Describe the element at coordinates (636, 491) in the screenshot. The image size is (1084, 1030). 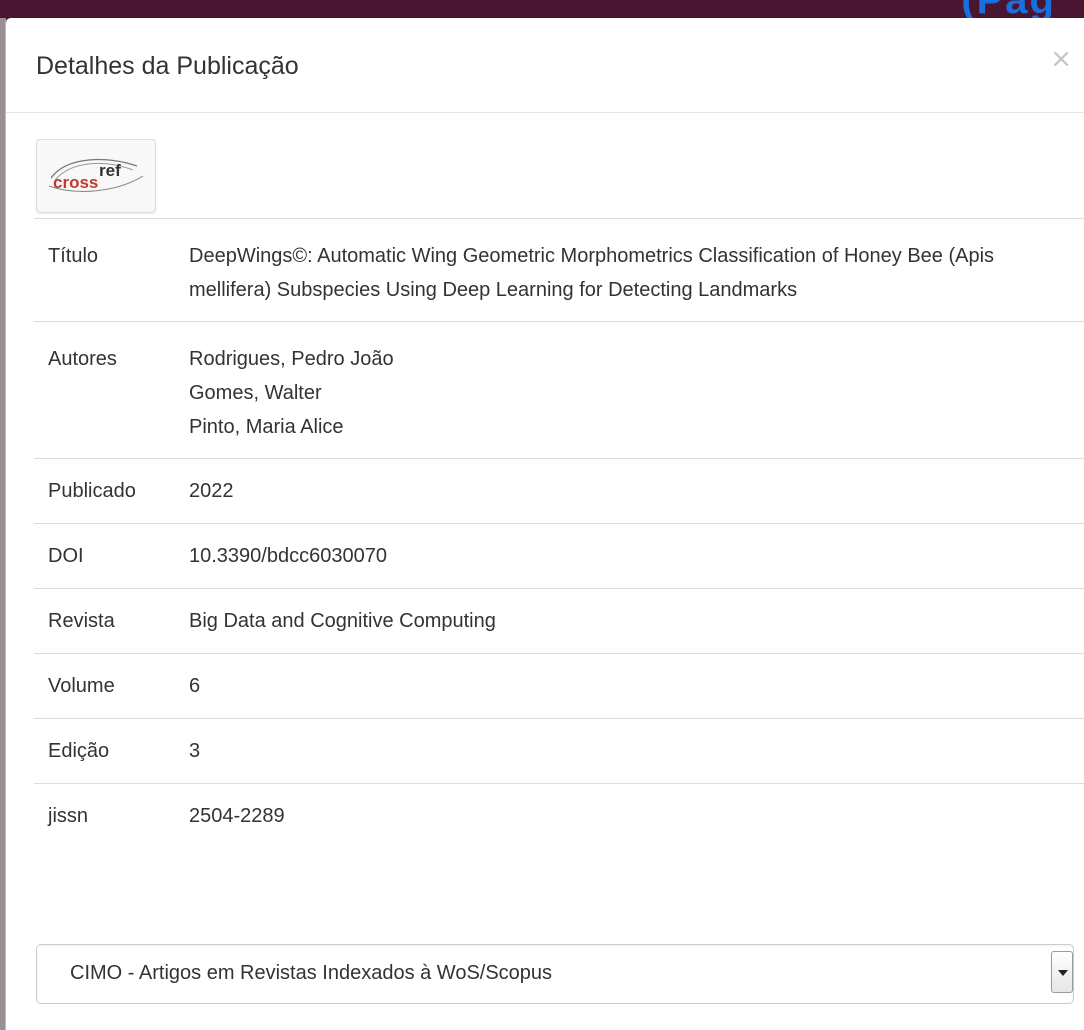
I see `detail-value-published: 2022` at that location.